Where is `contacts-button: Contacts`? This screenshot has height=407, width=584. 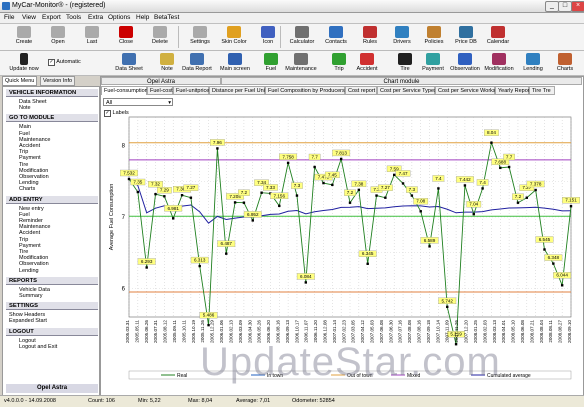
contacts-button: Contacts is located at coordinates (336, 35).